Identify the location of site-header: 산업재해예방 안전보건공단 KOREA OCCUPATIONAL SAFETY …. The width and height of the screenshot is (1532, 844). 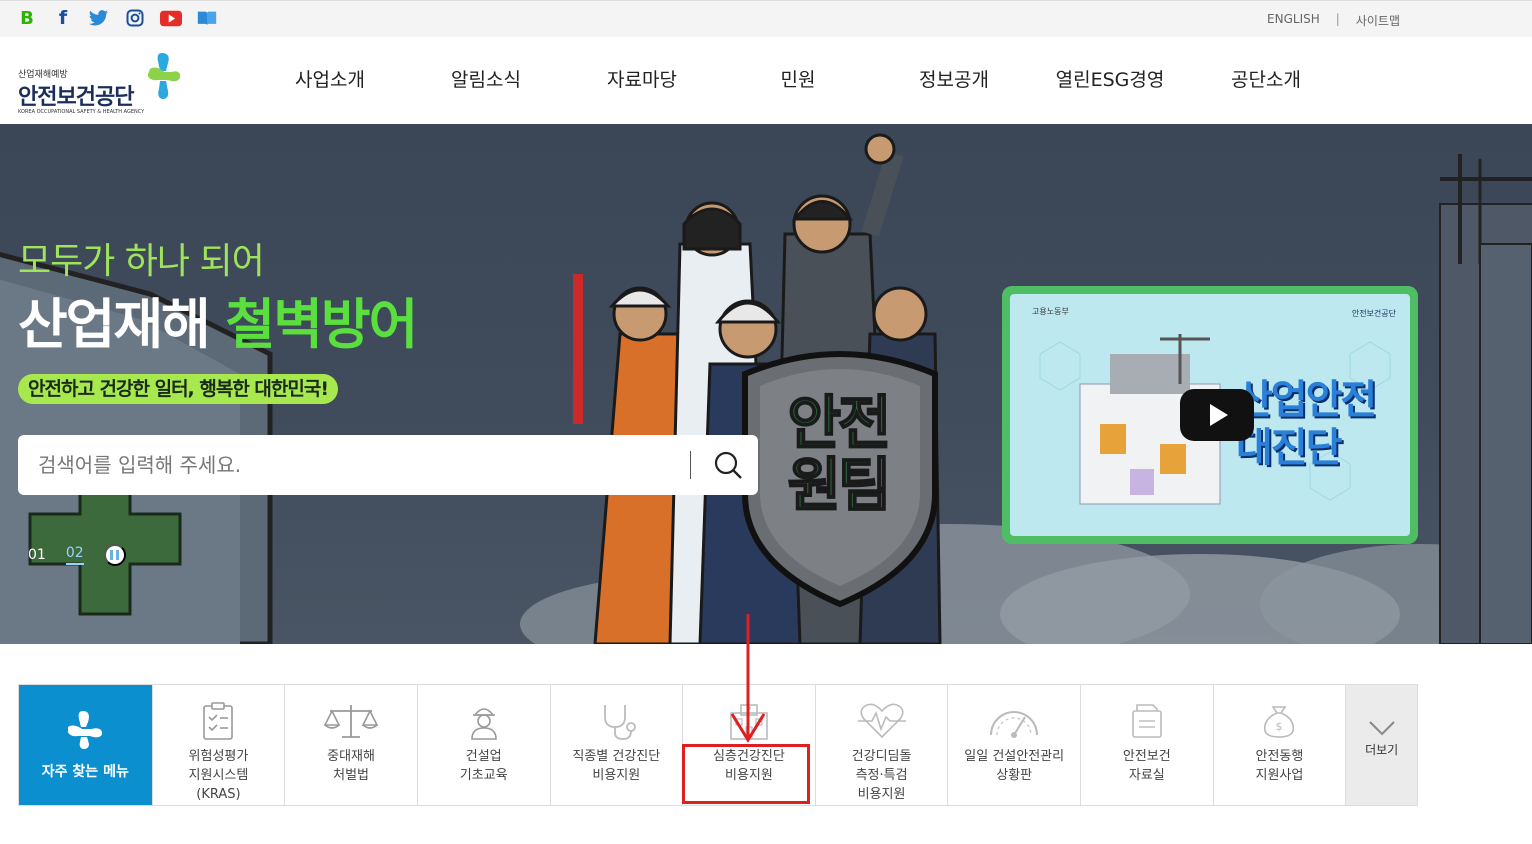
(766, 80).